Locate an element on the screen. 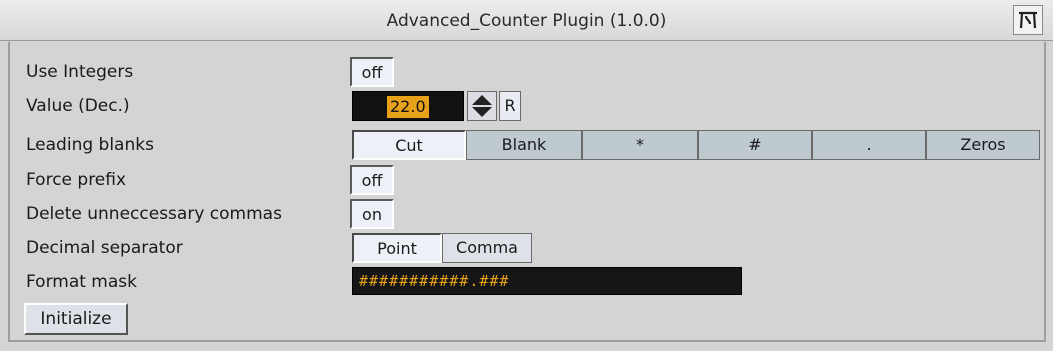 This screenshot has width=1053, height=351. force-prefix-toggle: off is located at coordinates (372, 180).